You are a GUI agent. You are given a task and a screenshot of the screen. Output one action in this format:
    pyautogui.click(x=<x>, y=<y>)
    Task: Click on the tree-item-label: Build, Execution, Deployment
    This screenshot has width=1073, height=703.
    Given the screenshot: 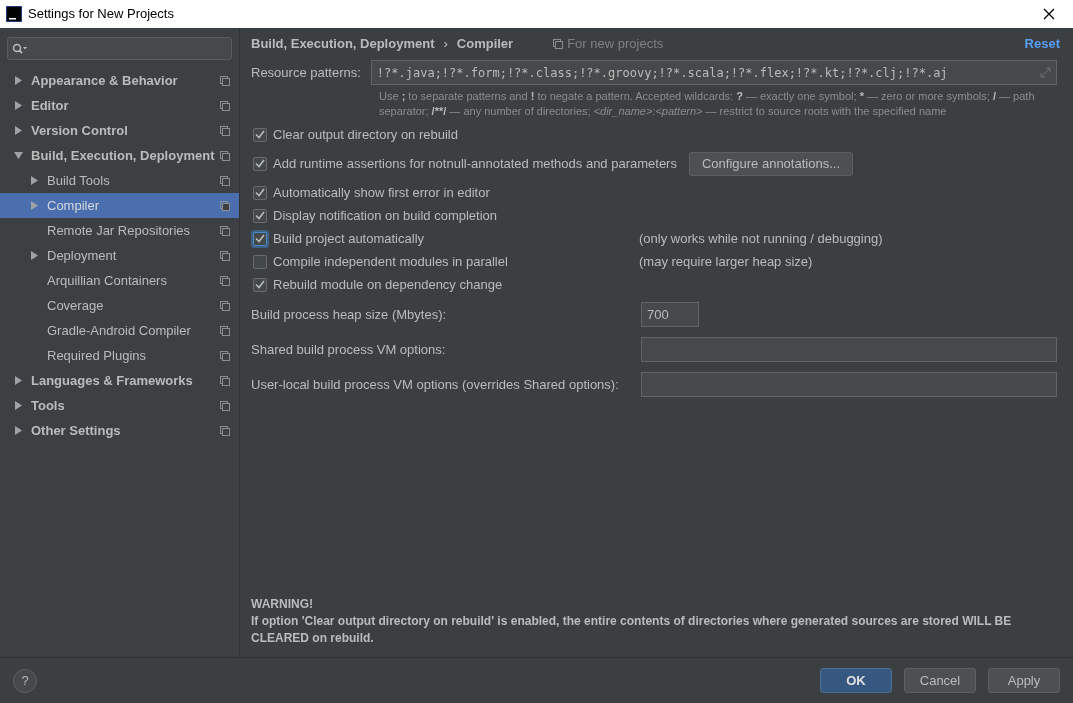 What is the action you would take?
    pyautogui.click(x=123, y=155)
    